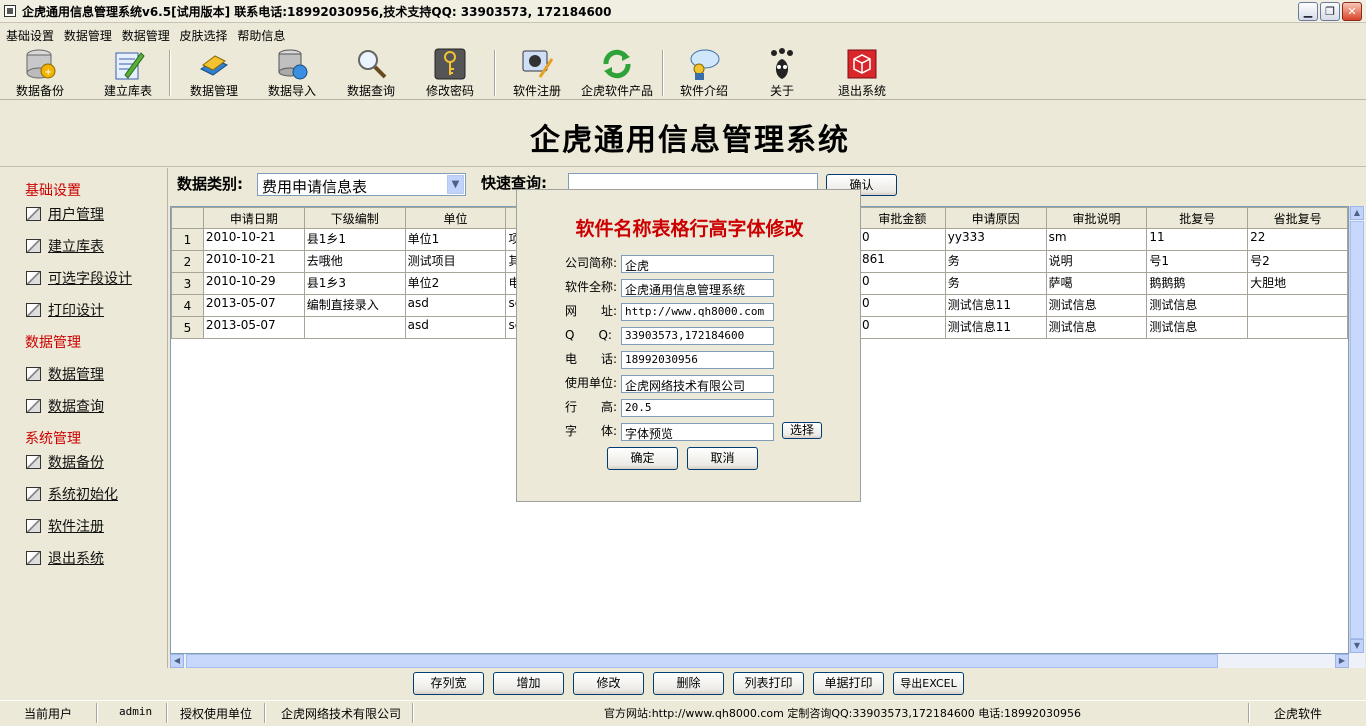  Describe the element at coordinates (1197, 218) in the screenshot. I see `column-header: 批复号` at that location.